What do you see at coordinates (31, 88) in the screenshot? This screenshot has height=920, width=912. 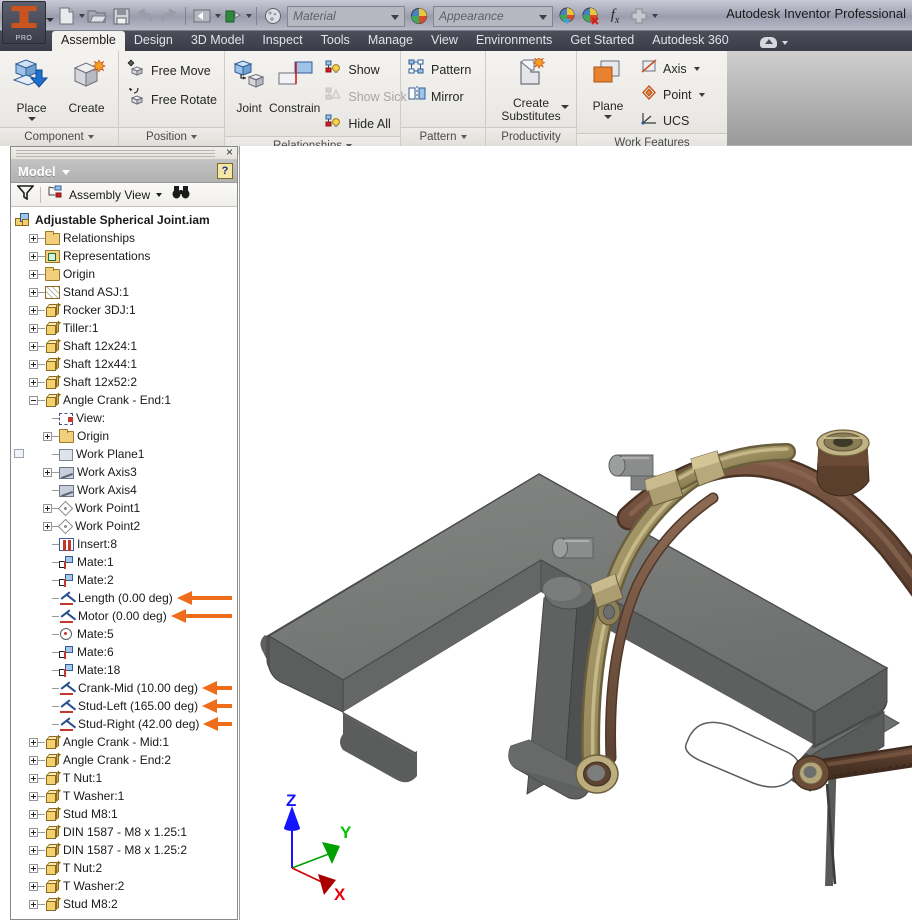 I see `place-component-button: Place` at bounding box center [31, 88].